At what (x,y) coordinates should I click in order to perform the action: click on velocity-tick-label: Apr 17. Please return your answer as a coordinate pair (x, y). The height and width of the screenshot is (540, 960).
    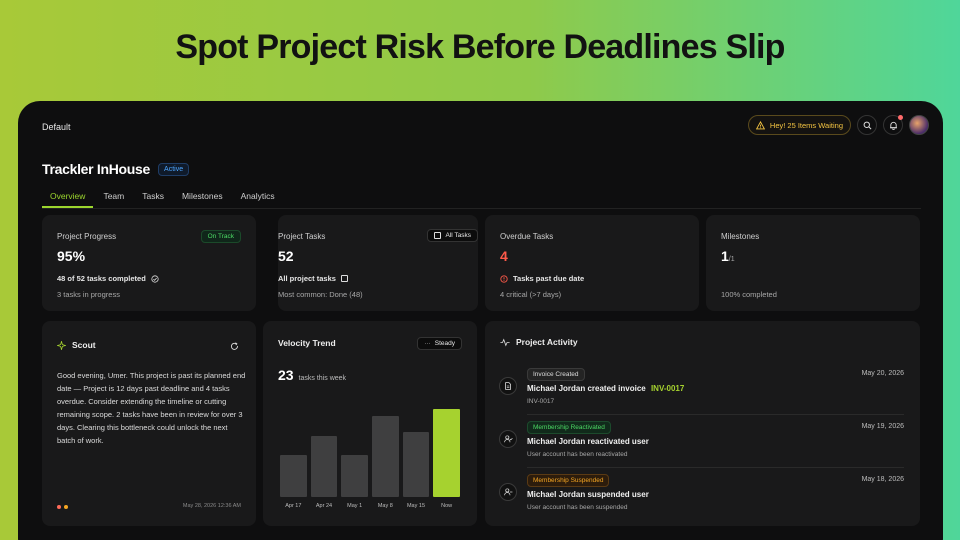
    Looking at the image, I should click on (293, 506).